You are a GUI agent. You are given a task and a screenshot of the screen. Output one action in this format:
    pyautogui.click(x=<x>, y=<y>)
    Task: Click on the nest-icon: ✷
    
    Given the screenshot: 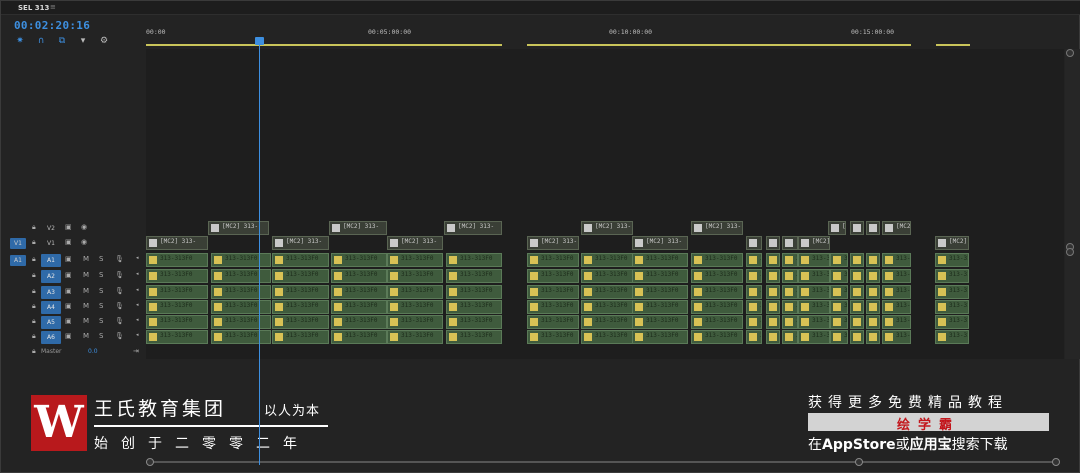 What is the action you would take?
    pyautogui.click(x=20, y=41)
    